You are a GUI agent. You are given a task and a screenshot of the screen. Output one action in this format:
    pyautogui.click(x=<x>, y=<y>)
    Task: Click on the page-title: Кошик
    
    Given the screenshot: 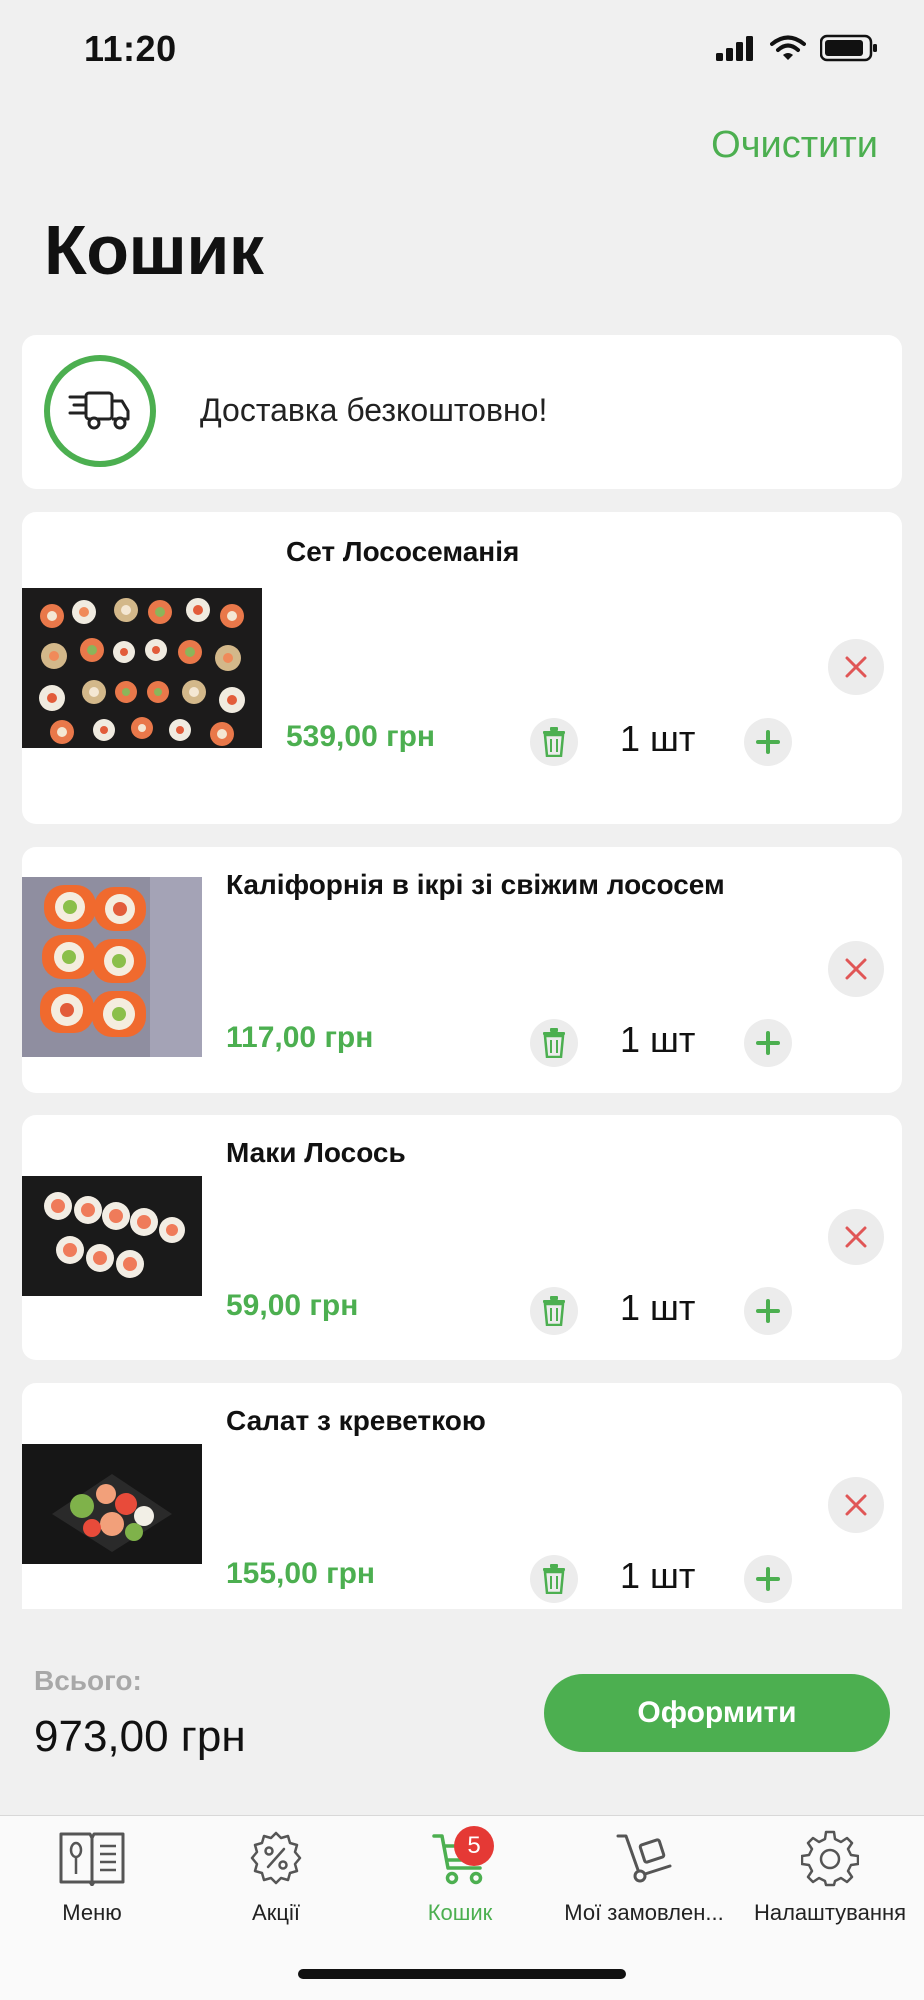 What is the action you would take?
    pyautogui.click(x=154, y=250)
    